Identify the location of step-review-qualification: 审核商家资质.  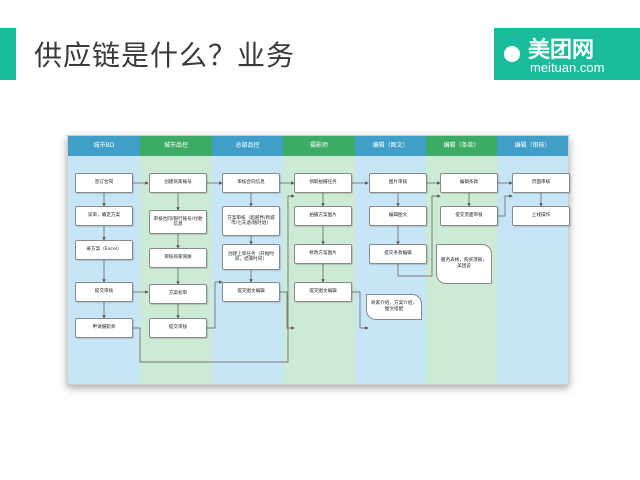
(178, 258).